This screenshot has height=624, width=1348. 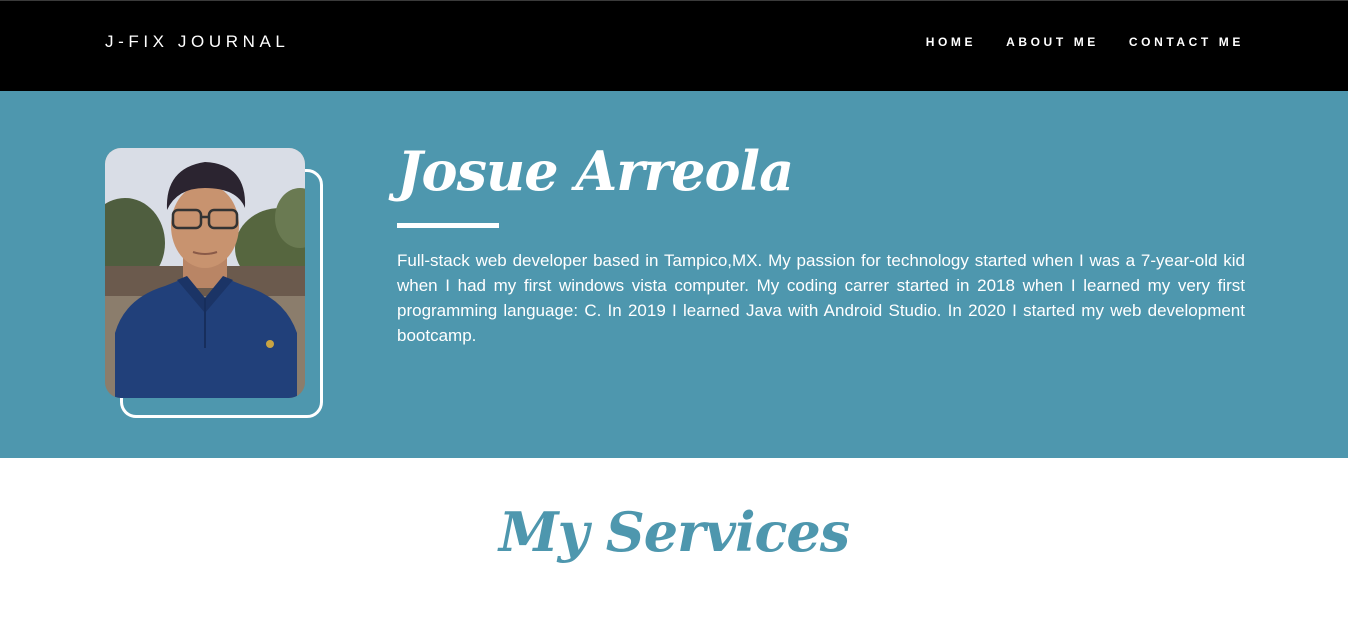 What do you see at coordinates (1052, 42) in the screenshot?
I see `nav-link-about-me: ABOUT ME` at bounding box center [1052, 42].